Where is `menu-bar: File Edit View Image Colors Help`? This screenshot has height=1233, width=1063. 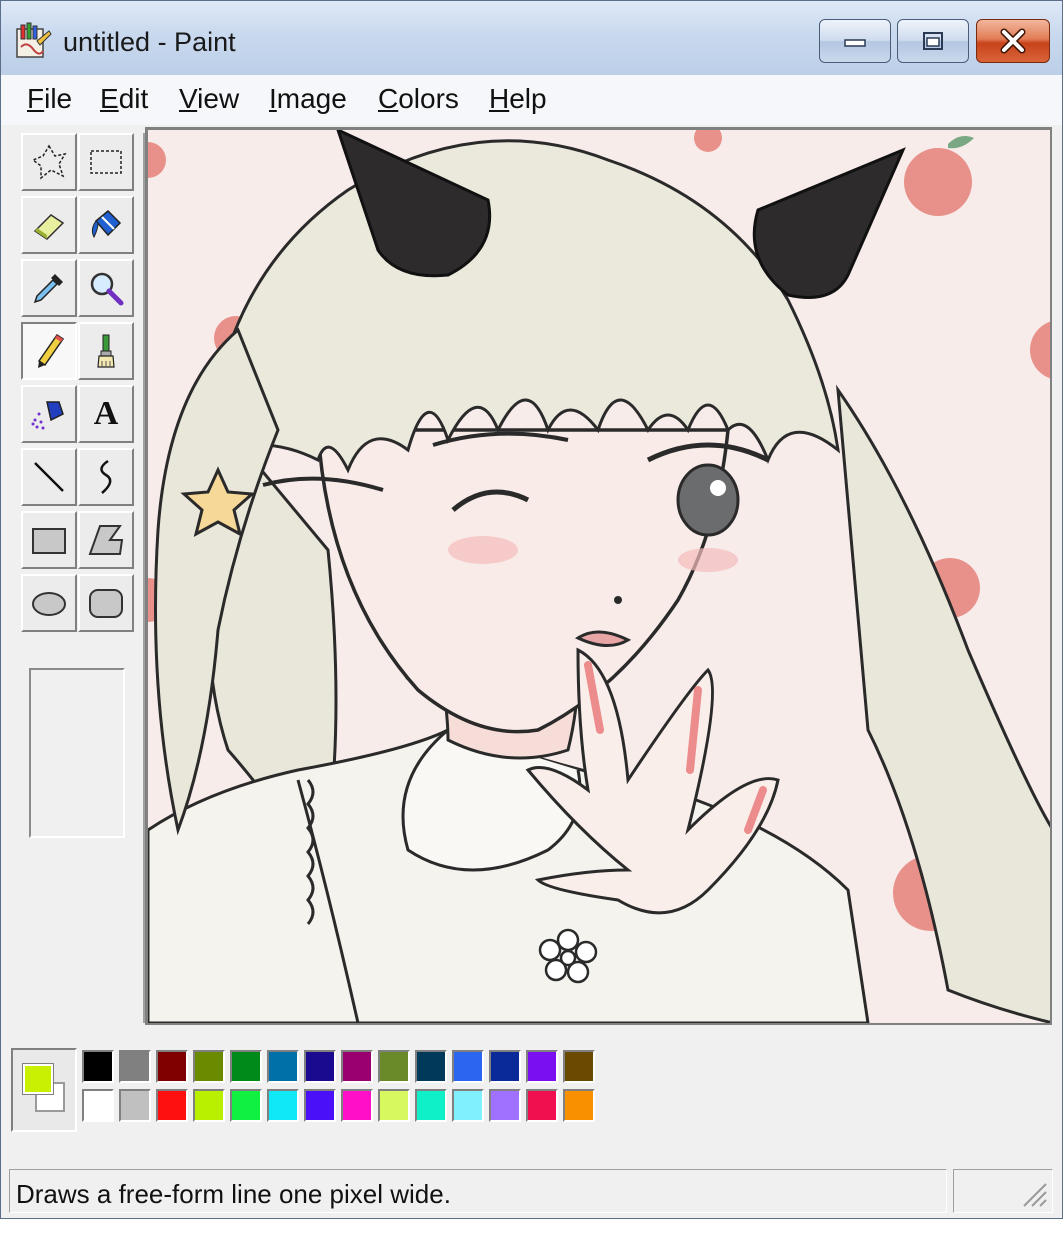 menu-bar: File Edit View Image Colors Help is located at coordinates (531, 100).